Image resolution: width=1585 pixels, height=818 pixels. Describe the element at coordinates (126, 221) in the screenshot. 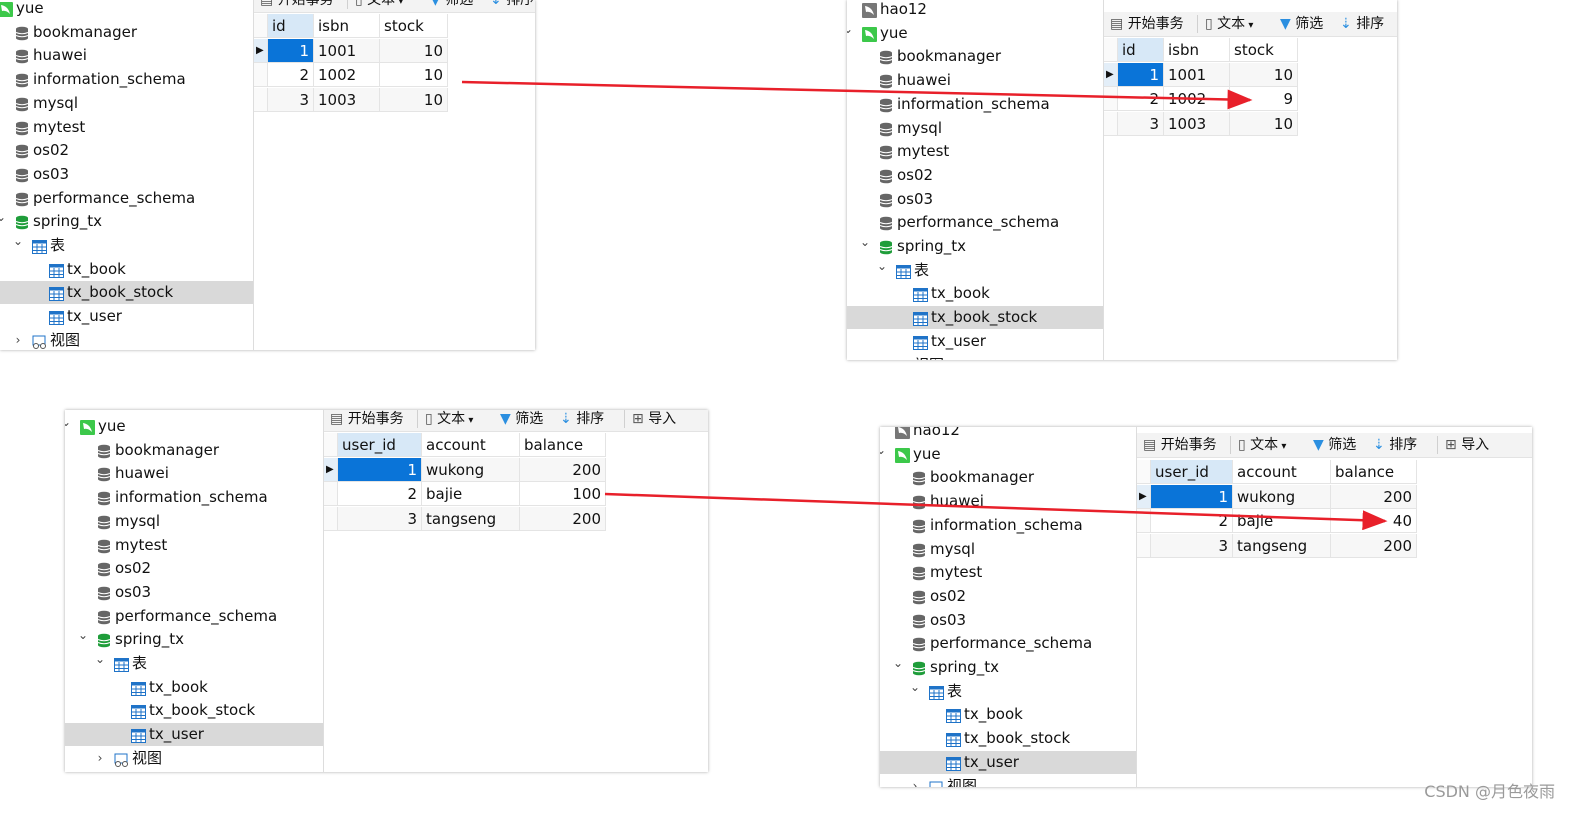

I see `tree-item-spring_tx: ⌄spring_tx` at that location.